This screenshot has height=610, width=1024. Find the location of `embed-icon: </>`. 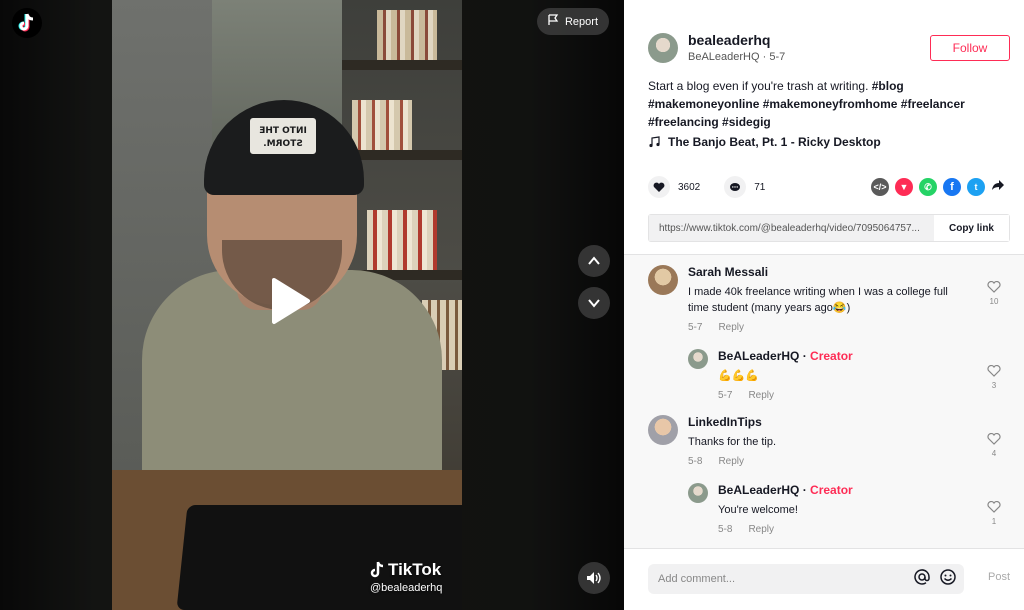

embed-icon: </> is located at coordinates (880, 187).